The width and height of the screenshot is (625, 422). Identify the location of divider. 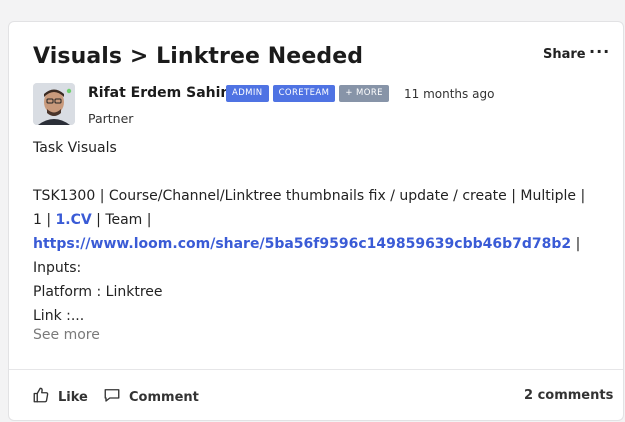
(316, 369).